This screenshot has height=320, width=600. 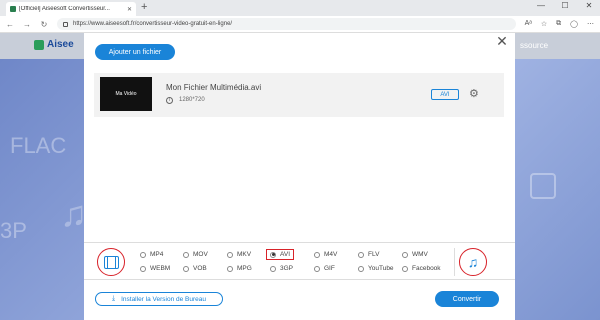 I want to click on settings-gear-icon: ⚙, so click(x=474, y=93).